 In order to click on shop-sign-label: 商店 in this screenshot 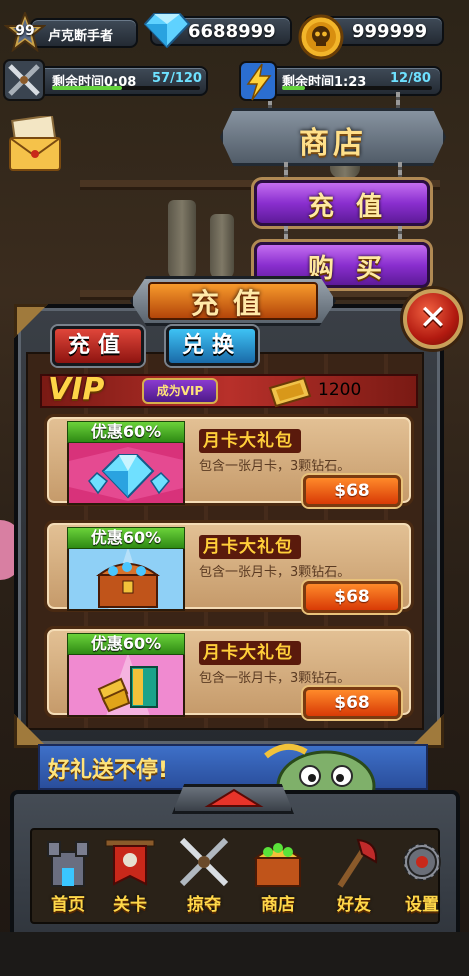, I will do `click(333, 143)`.